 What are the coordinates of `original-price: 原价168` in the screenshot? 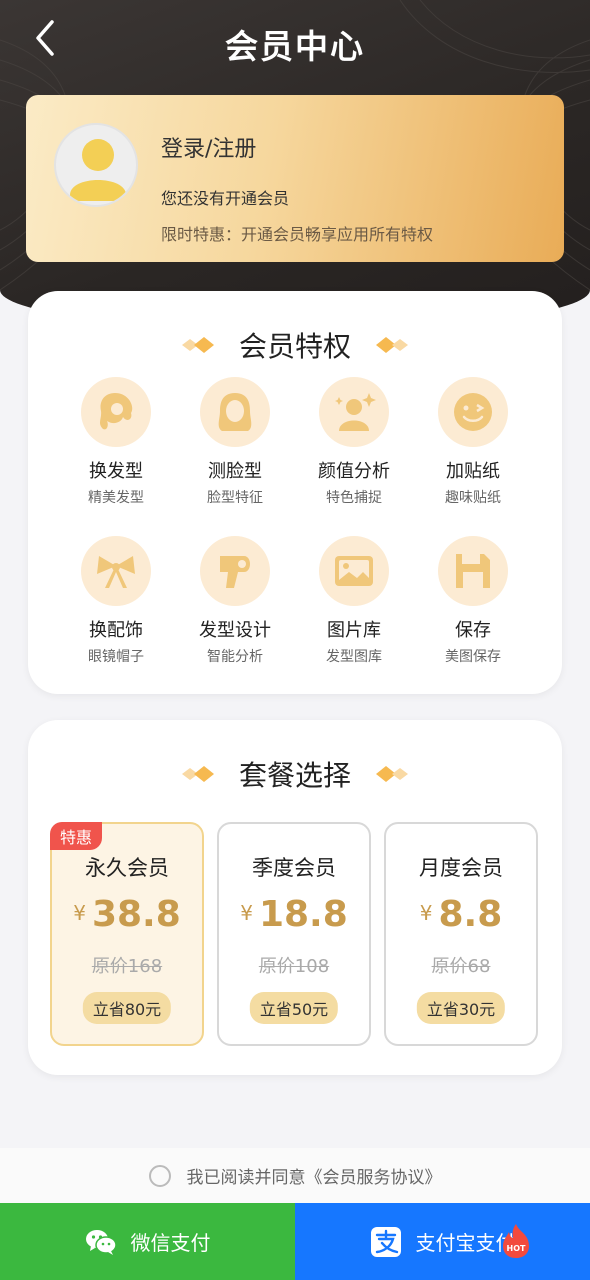 It's located at (127, 966).